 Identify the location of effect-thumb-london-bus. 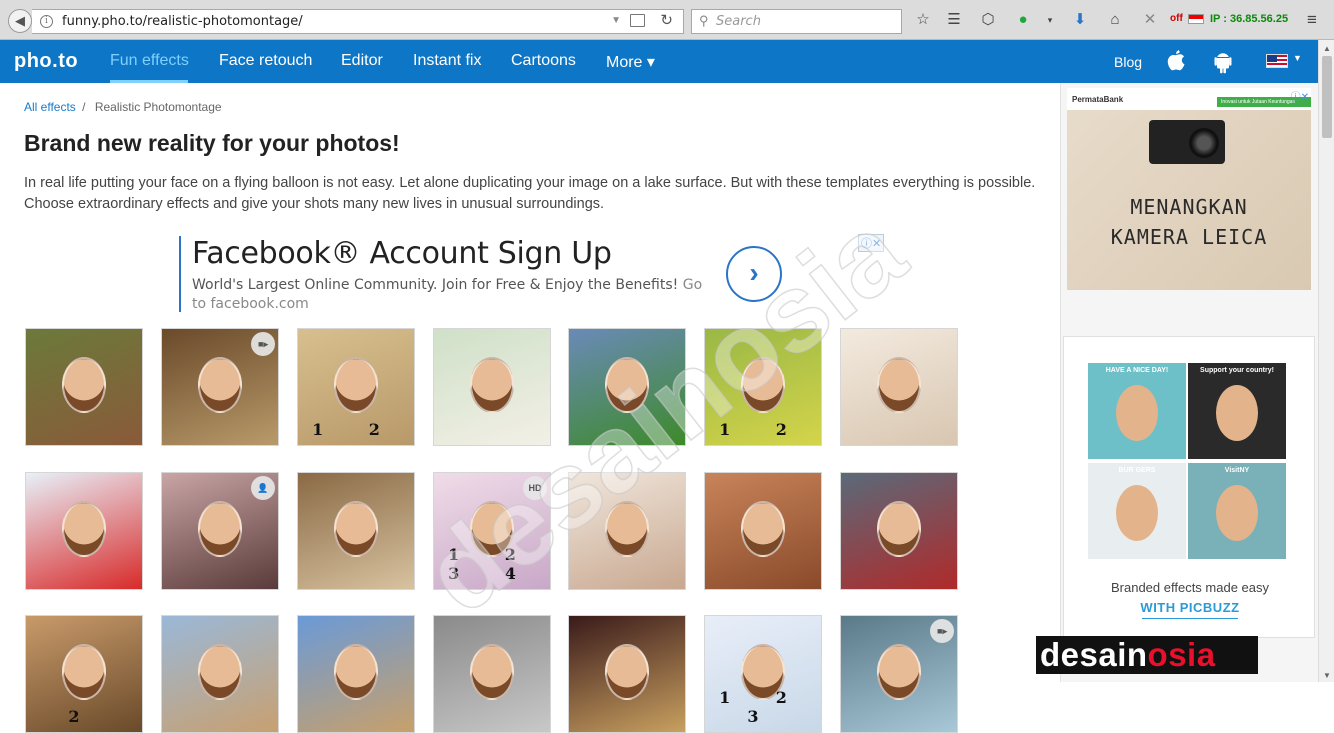
(899, 531).